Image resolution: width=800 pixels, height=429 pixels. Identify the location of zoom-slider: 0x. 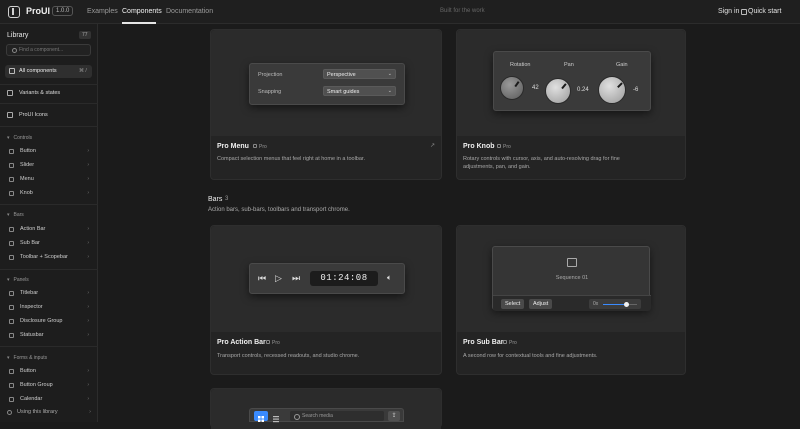
(615, 304).